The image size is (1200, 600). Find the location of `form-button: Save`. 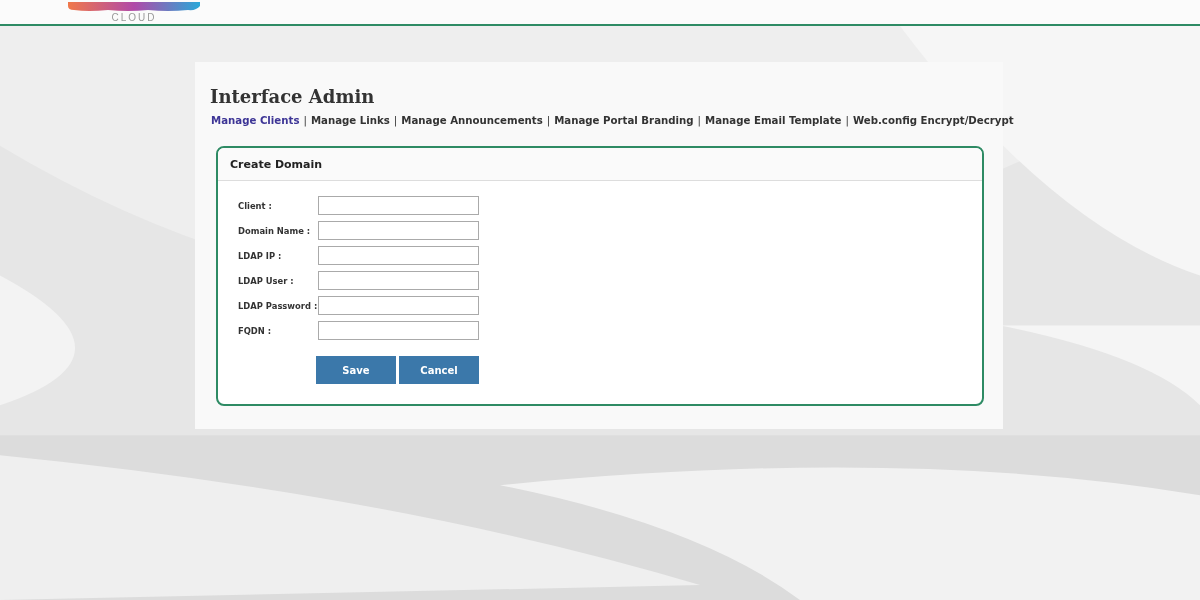

form-button: Save is located at coordinates (356, 370).